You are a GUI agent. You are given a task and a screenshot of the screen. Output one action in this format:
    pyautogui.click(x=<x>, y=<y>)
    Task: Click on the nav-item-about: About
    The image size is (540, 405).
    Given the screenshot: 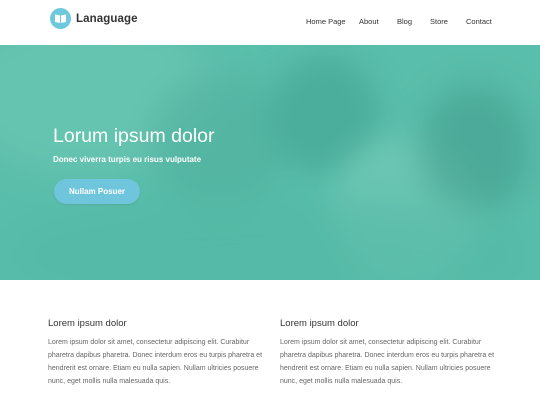 What is the action you would take?
    pyautogui.click(x=369, y=21)
    